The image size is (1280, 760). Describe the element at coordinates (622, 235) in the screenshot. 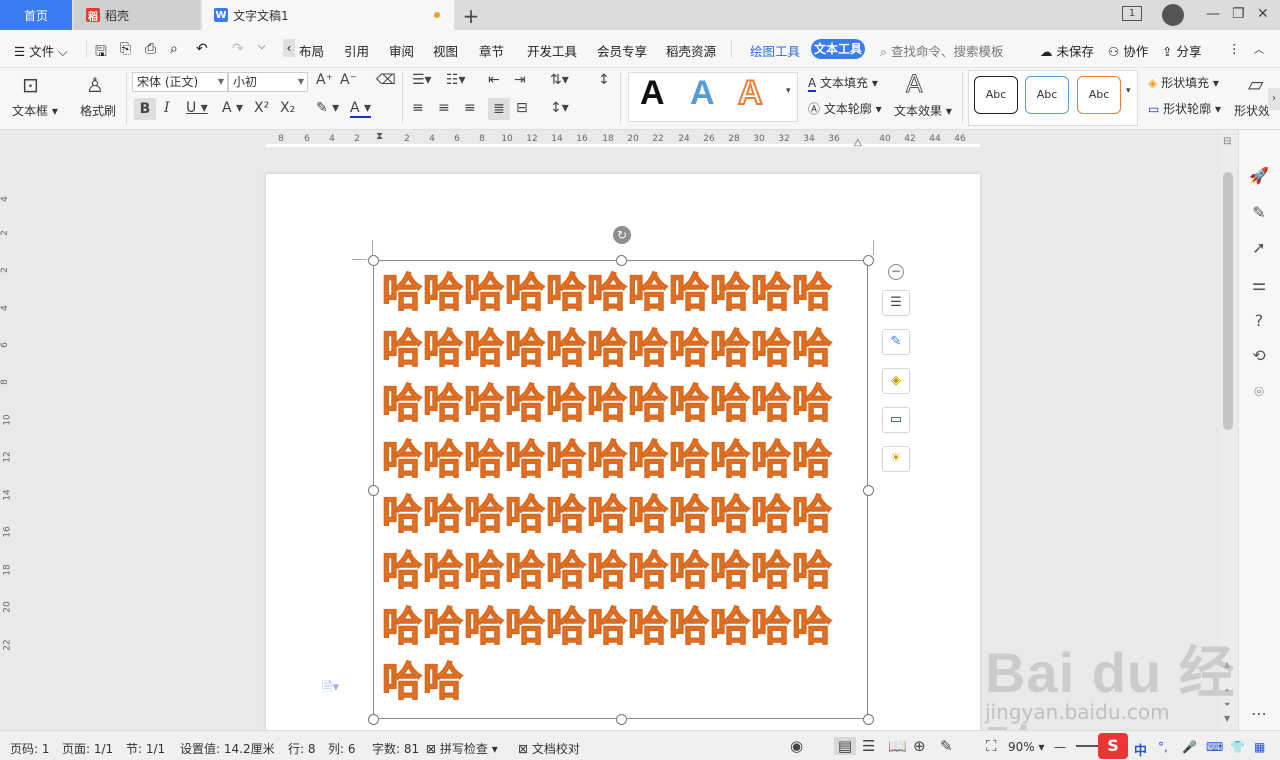

I see `rotate-handle-icon: ↻` at that location.